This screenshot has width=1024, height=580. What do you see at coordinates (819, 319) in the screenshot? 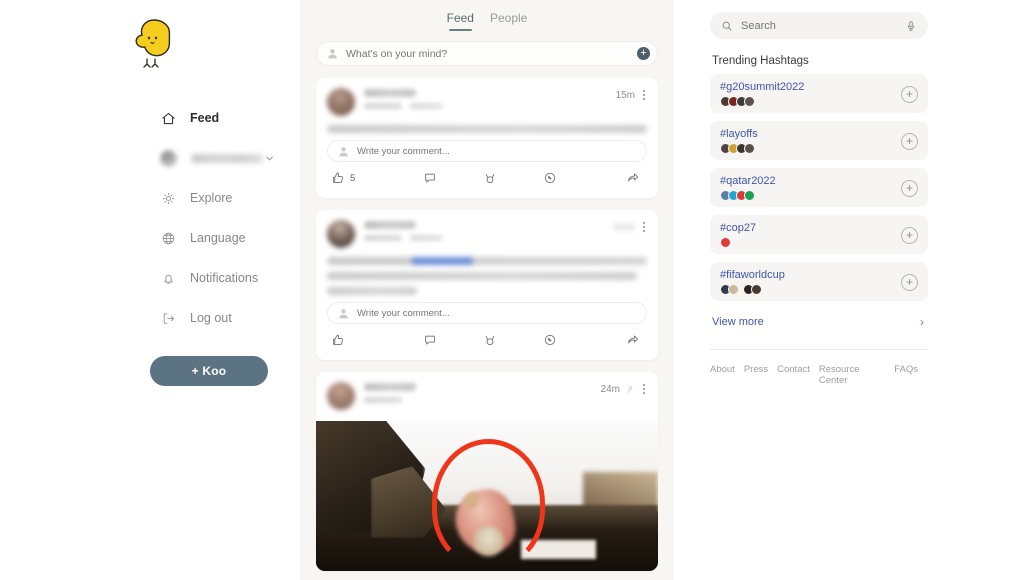
I see `view-more-hashtags: View more ›` at bounding box center [819, 319].